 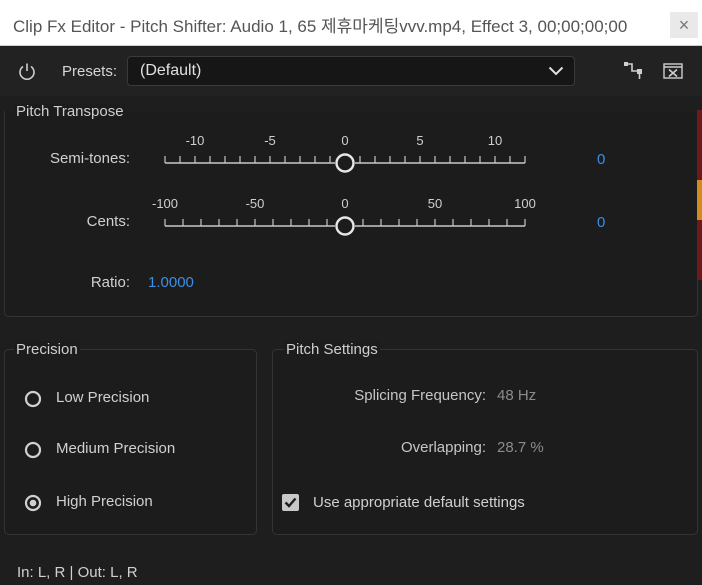 I want to click on cents-value: 0, so click(x=601, y=222).